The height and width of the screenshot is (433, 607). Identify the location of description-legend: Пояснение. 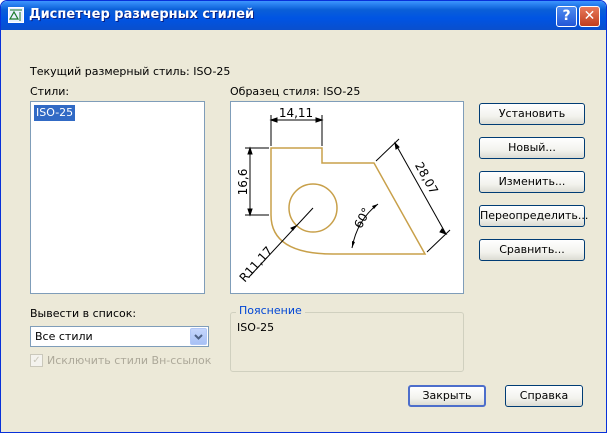
(270, 310).